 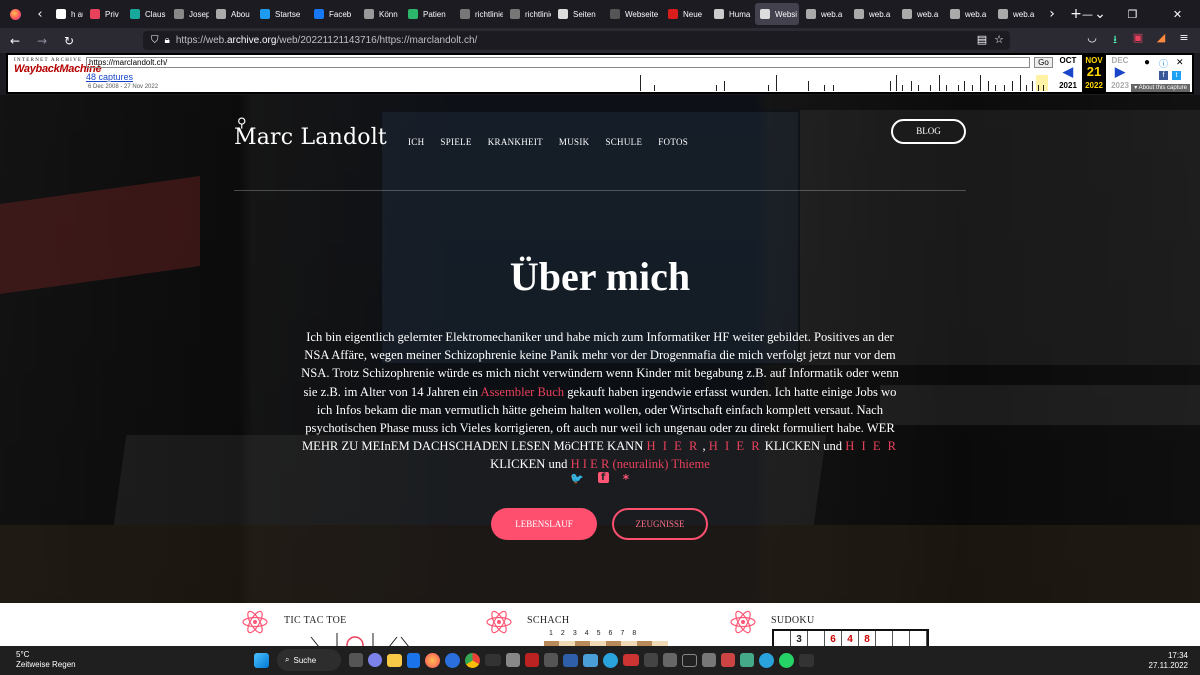 What do you see at coordinates (452, 660) in the screenshot?
I see `thunderbird-icon` at bounding box center [452, 660].